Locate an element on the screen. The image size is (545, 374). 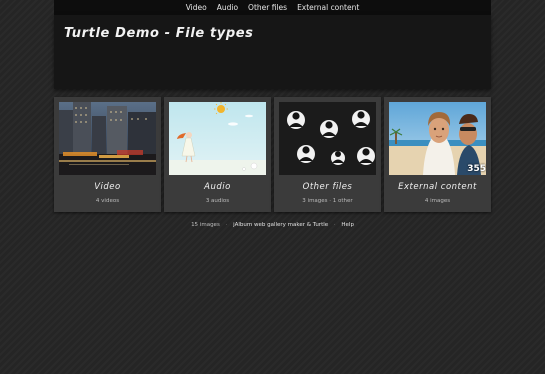
beach-selfie-thumbnail: 355 is located at coordinates (437, 138).